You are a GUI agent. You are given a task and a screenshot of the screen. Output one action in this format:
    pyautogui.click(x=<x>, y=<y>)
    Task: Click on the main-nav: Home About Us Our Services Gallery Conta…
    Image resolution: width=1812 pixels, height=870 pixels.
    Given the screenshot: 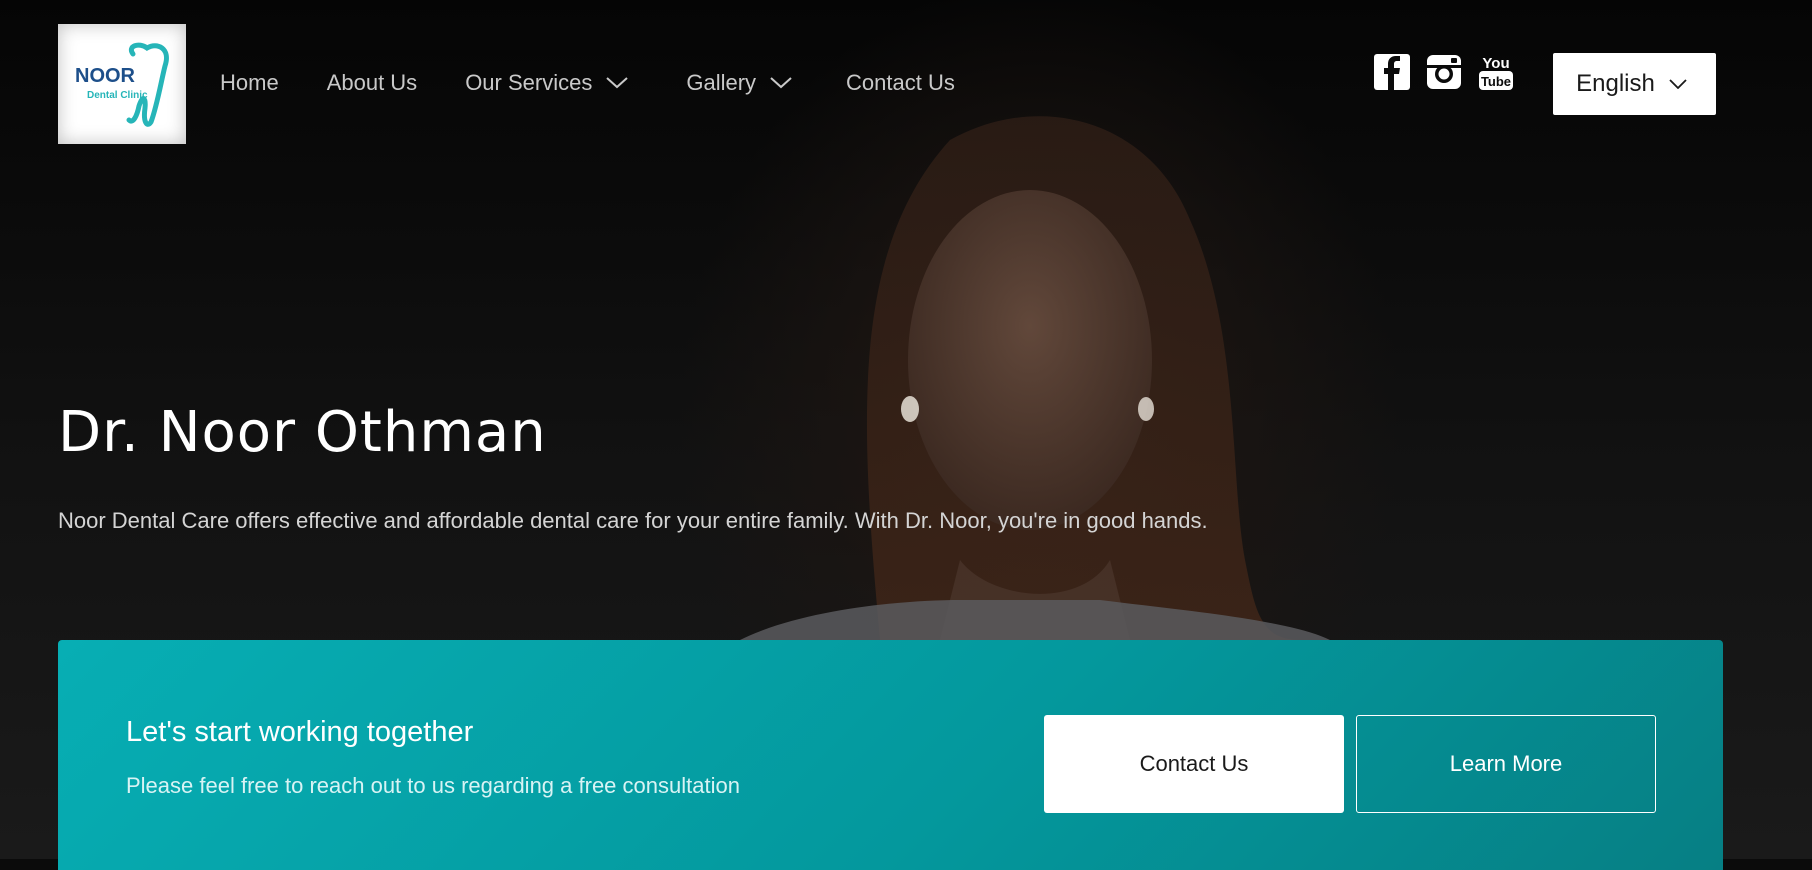 What is the action you would take?
    pyautogui.click(x=611, y=83)
    